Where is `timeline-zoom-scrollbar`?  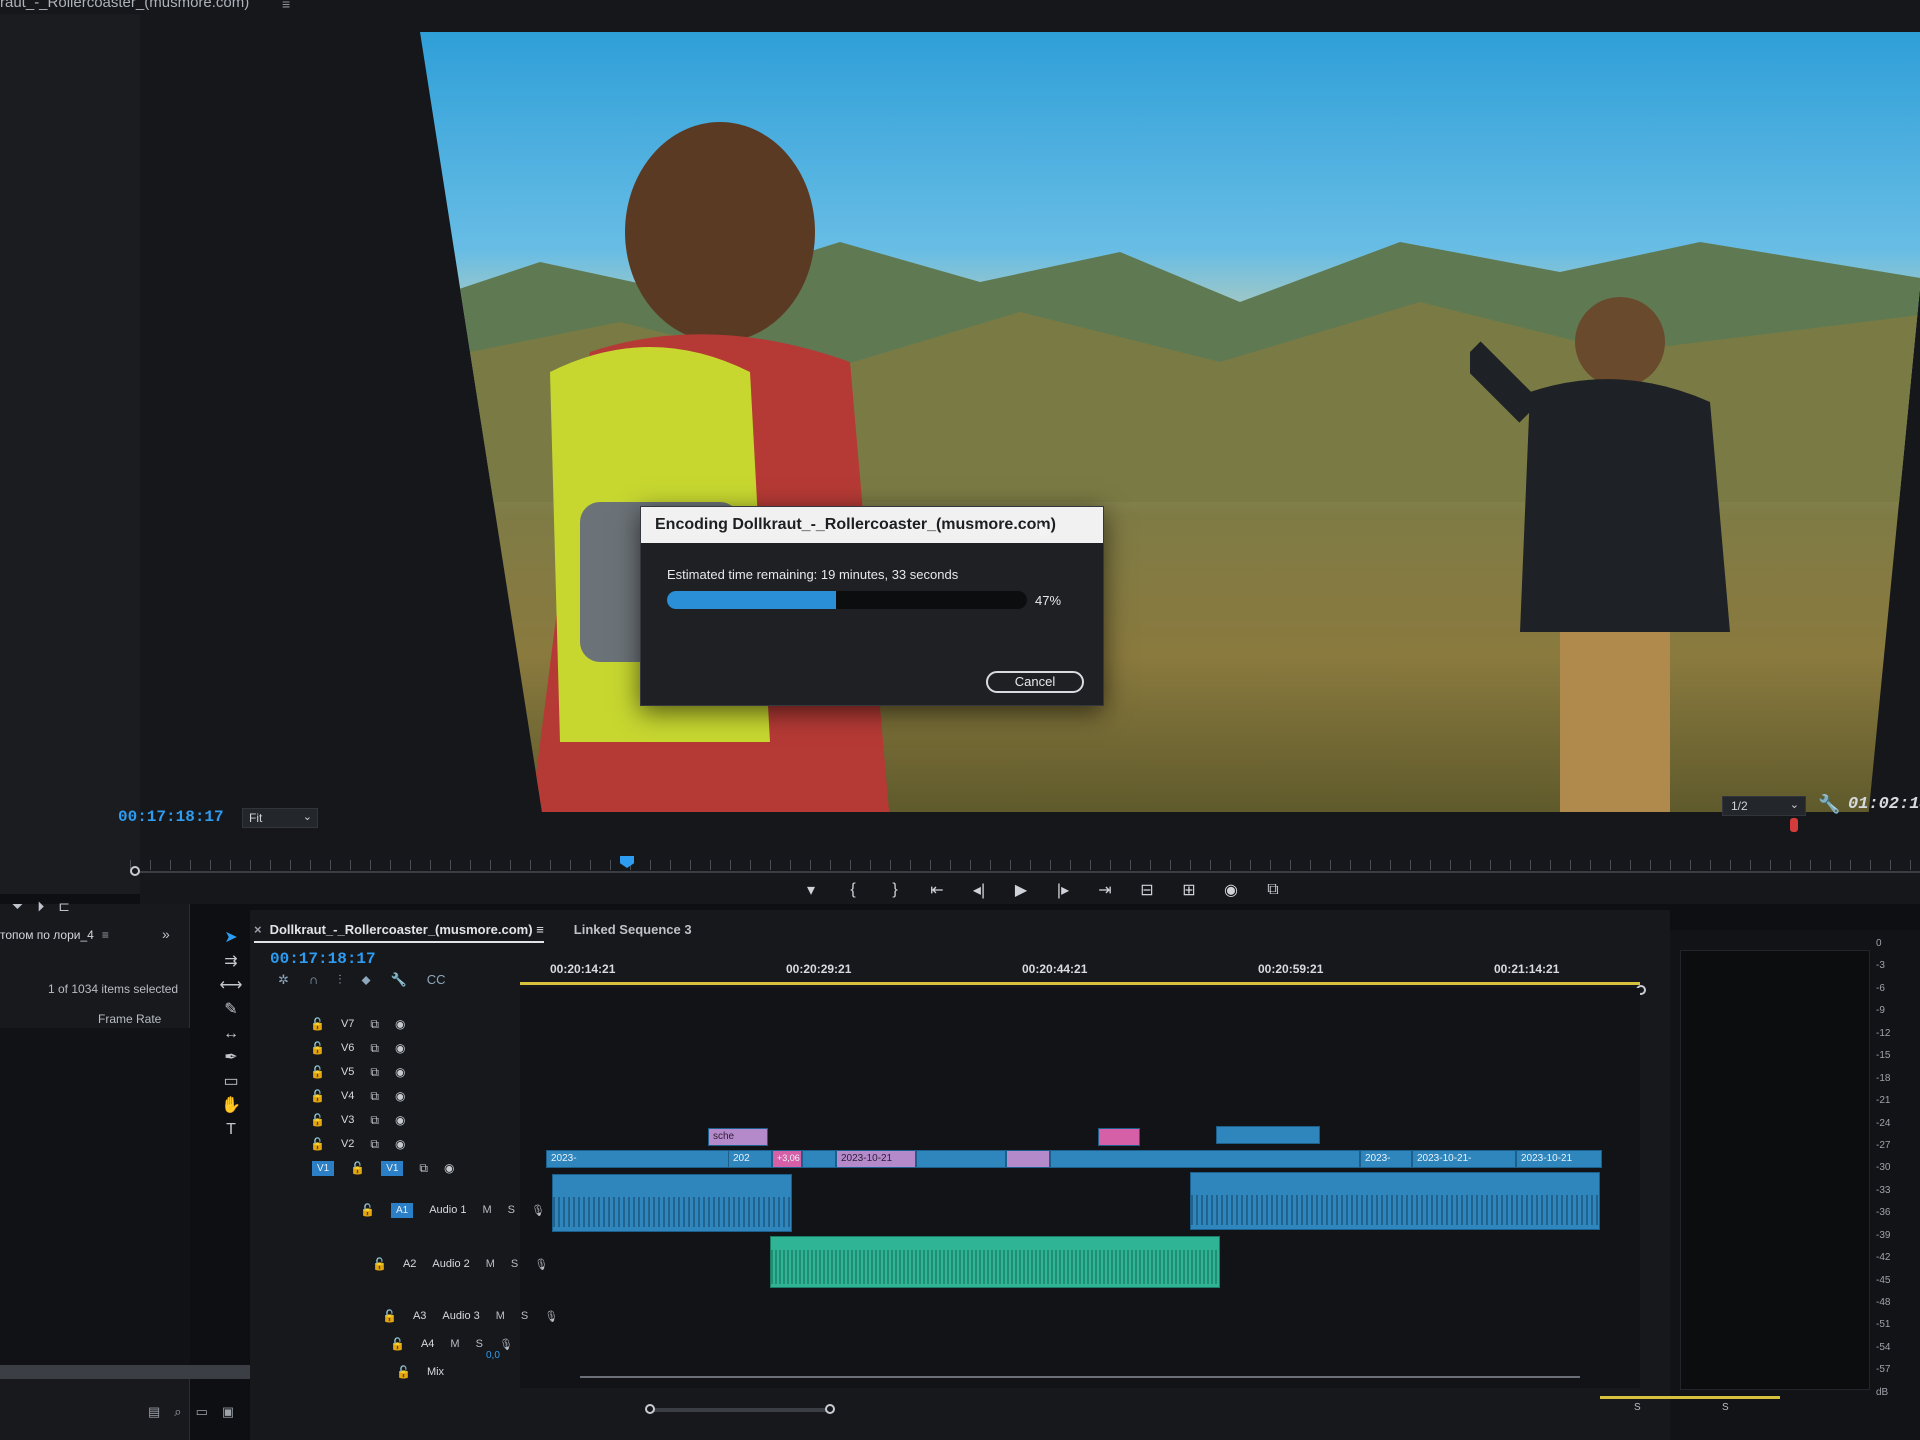
timeline-zoom-scrollbar is located at coordinates (740, 1409).